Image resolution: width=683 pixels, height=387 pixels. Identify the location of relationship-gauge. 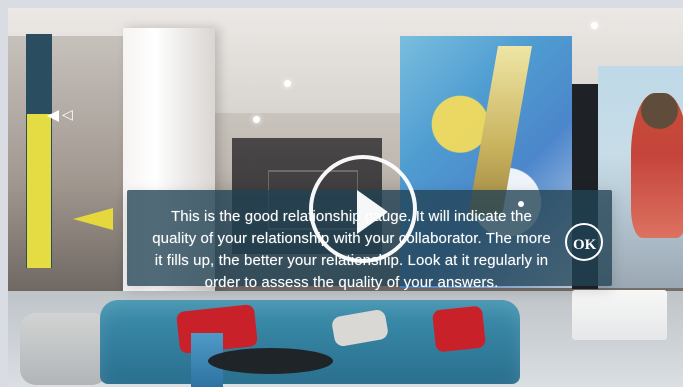
(40, 151).